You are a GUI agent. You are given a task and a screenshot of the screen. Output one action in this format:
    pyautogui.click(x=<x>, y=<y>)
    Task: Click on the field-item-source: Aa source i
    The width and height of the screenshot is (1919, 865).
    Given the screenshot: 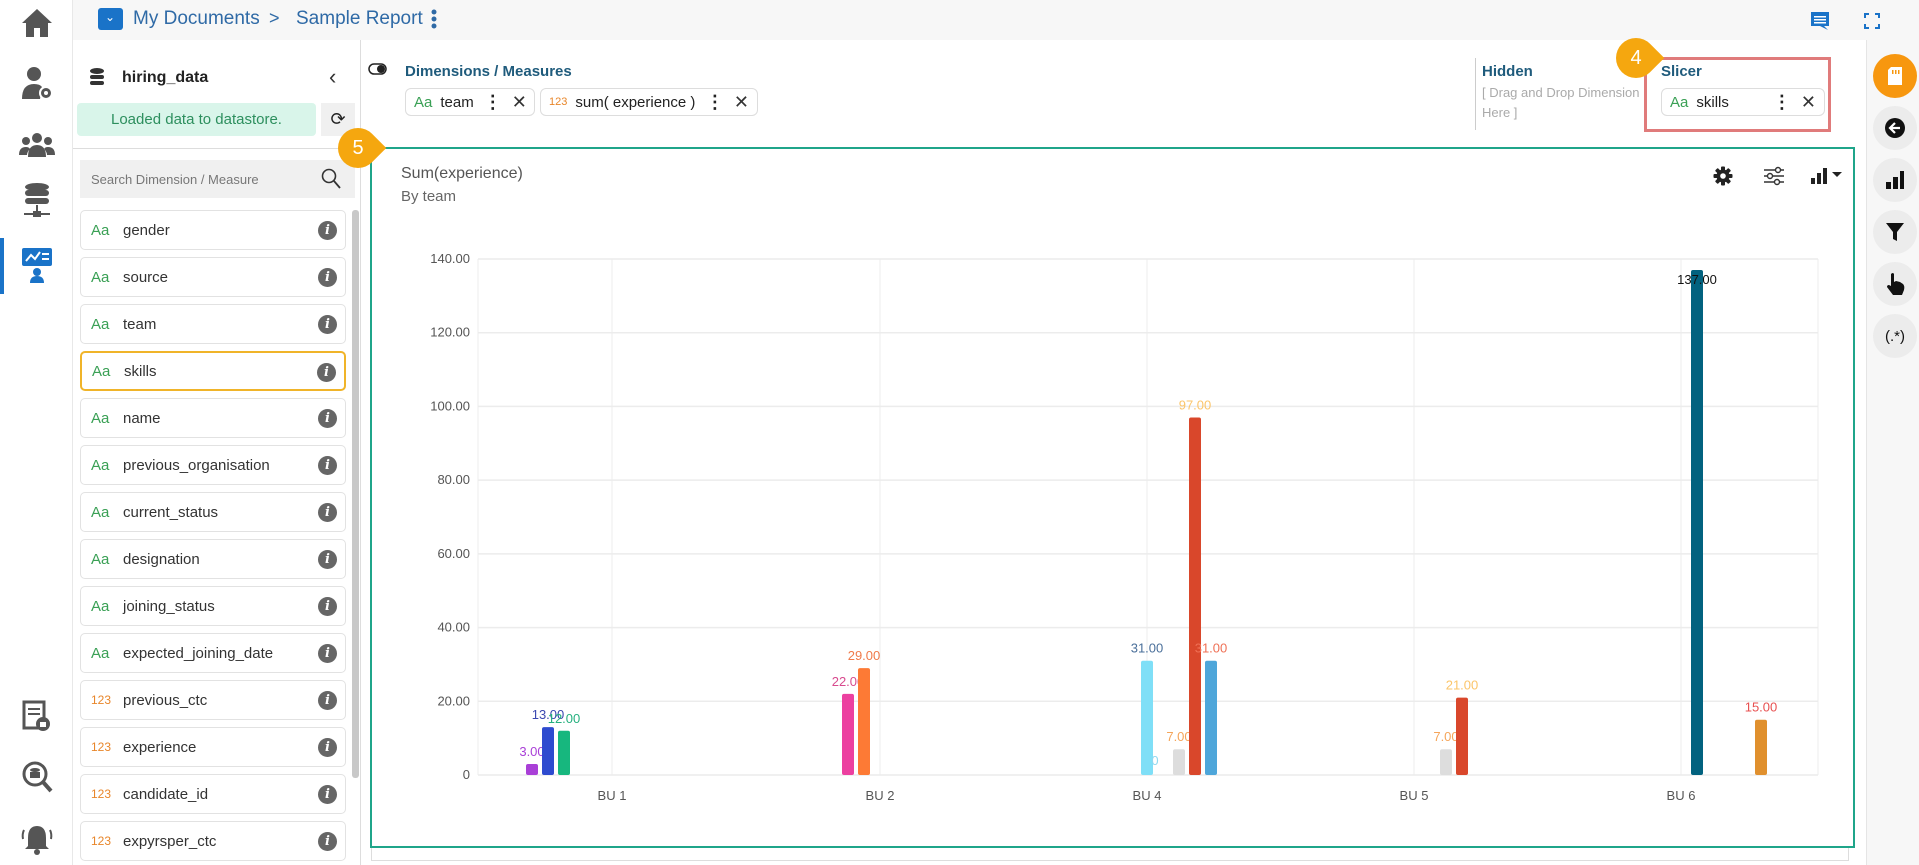 What is the action you would take?
    pyautogui.click(x=213, y=277)
    